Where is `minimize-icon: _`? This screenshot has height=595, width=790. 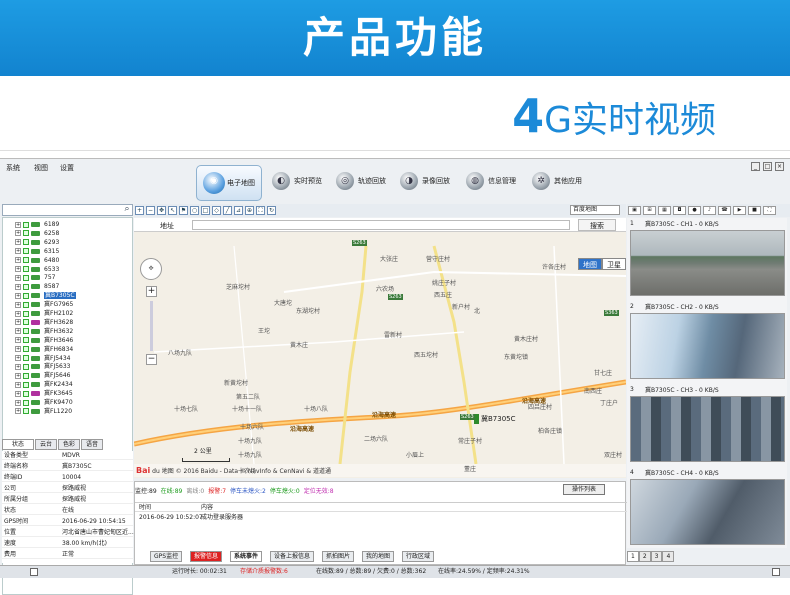
minimize-icon: _ is located at coordinates (755, 166).